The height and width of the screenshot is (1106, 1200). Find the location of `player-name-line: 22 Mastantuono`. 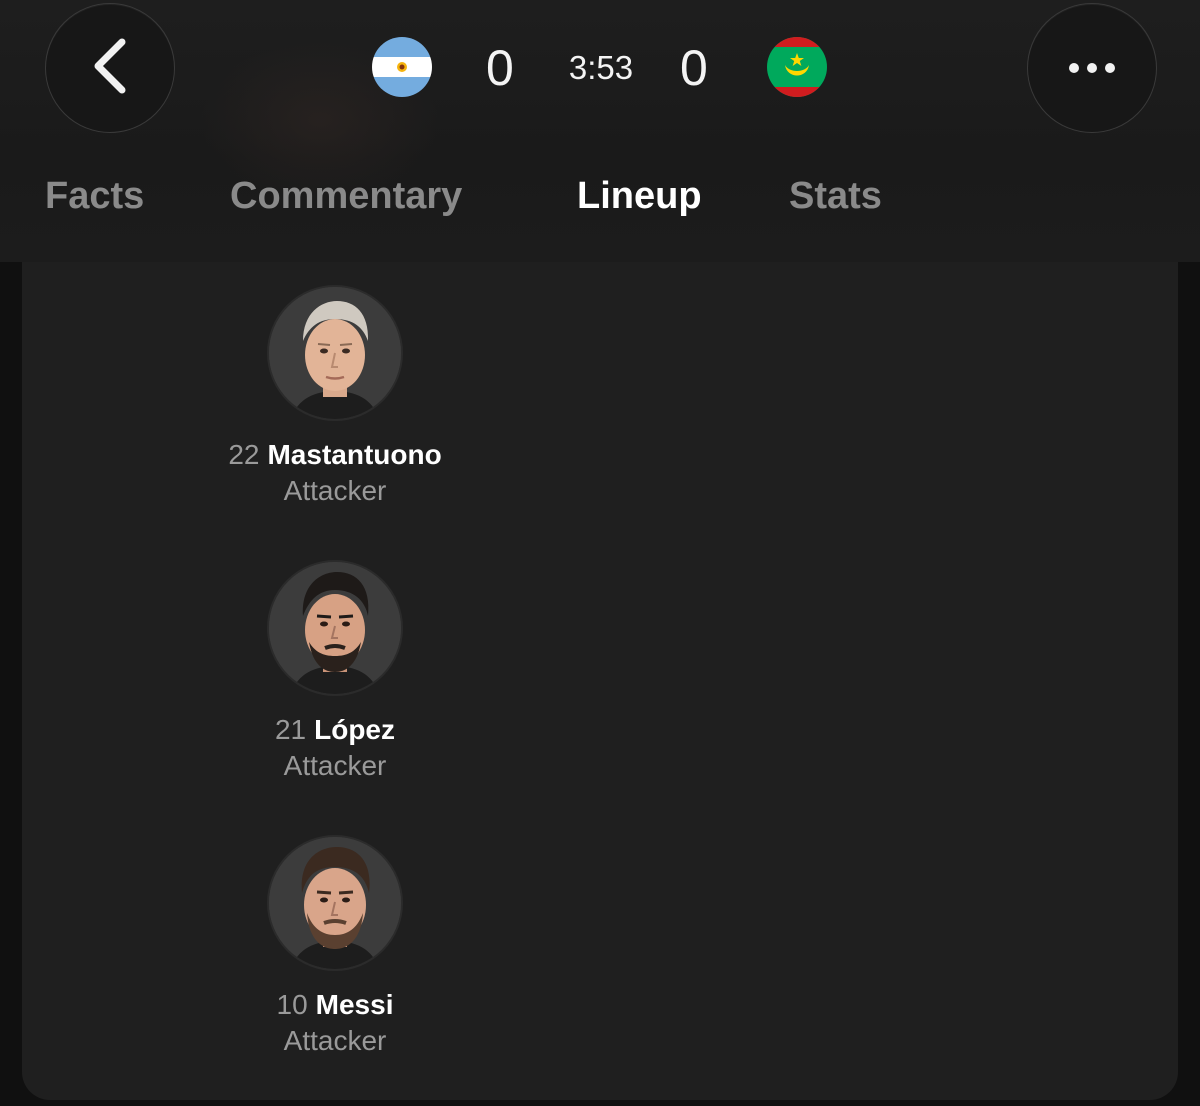

player-name-line: 22 Mastantuono is located at coordinates (335, 455).